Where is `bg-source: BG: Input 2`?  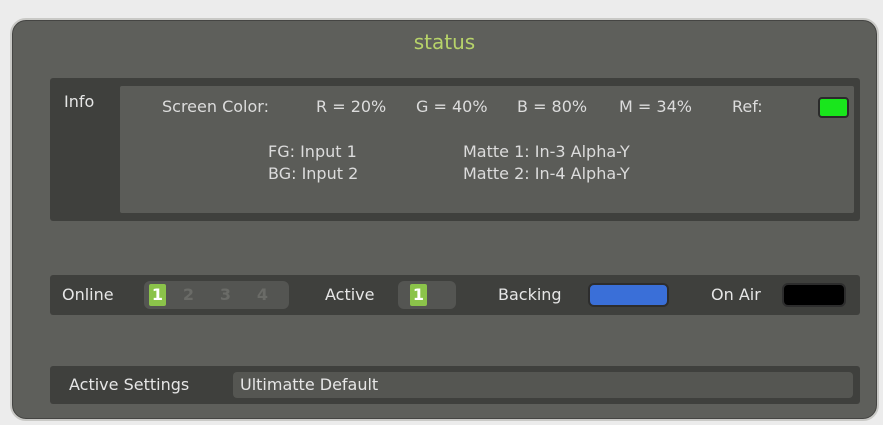
bg-source: BG: Input 2 is located at coordinates (313, 173).